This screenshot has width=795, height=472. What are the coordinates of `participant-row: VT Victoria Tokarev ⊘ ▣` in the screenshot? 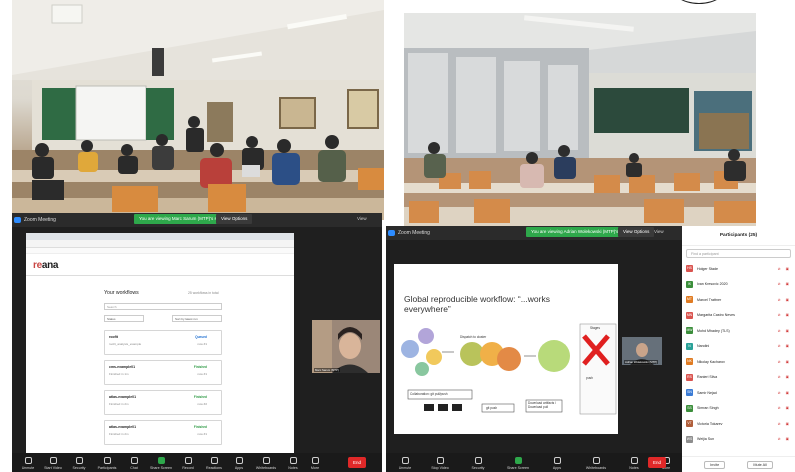 It's located at (738, 424).